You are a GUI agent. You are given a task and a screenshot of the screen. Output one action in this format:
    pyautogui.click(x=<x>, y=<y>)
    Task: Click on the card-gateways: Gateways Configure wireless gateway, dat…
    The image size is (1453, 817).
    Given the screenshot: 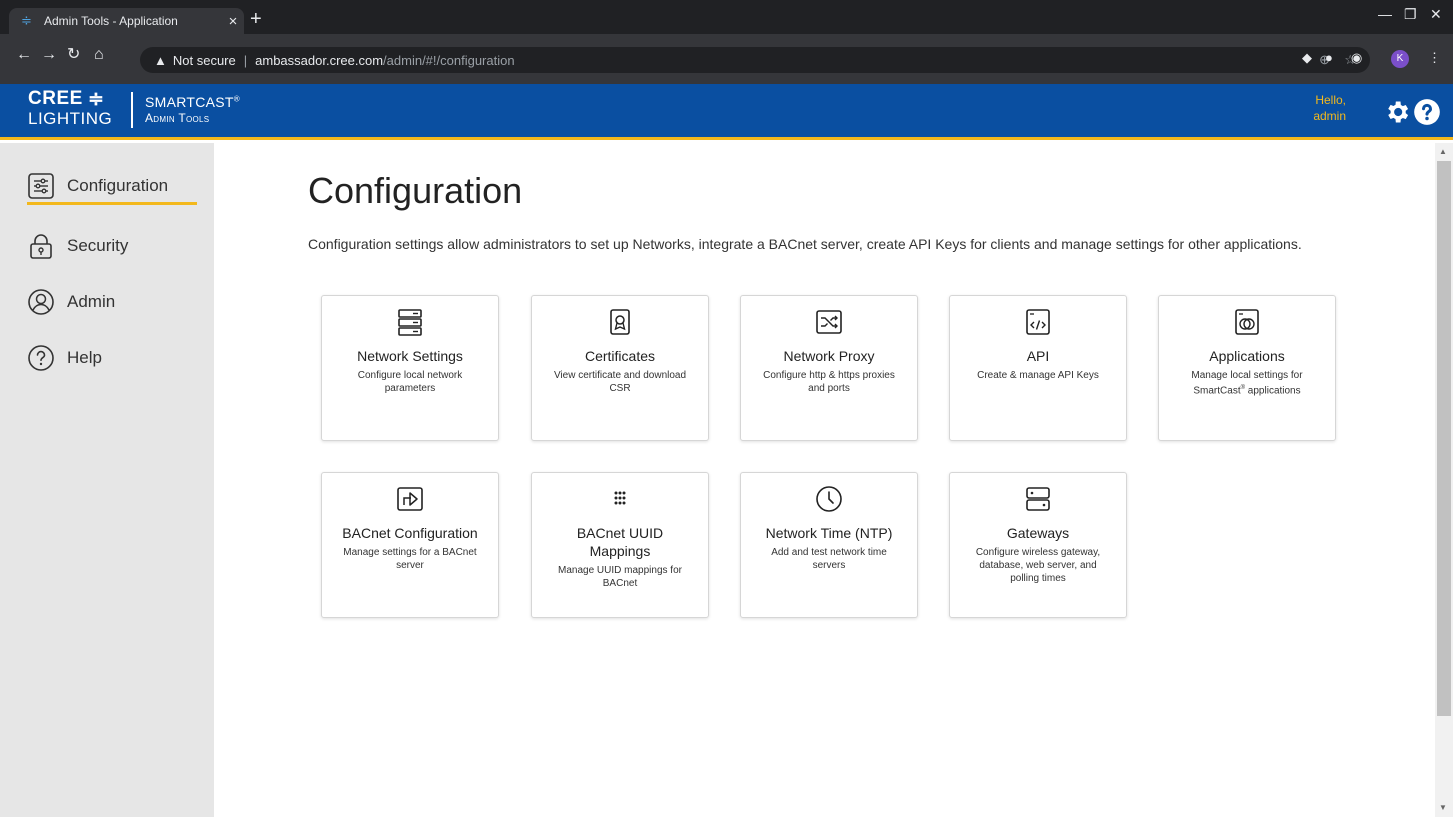 What is the action you would take?
    pyautogui.click(x=1038, y=545)
    